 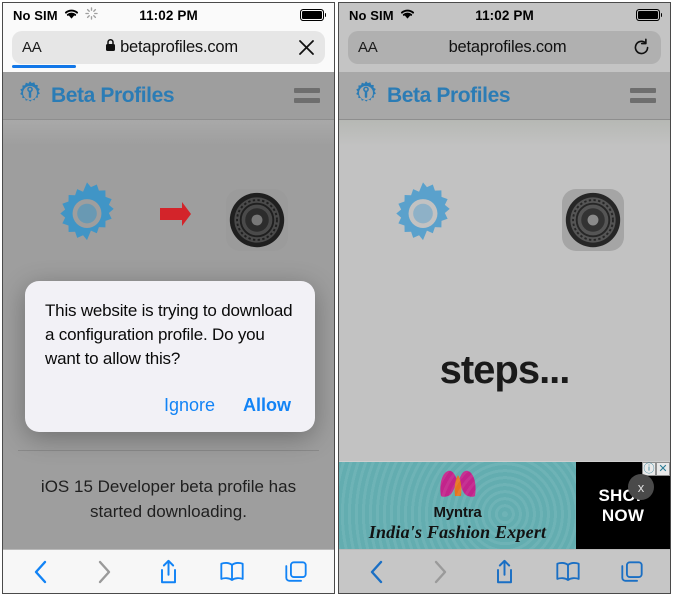 I want to click on ad-choices-badges: ⓘ ✕, so click(x=656, y=469).